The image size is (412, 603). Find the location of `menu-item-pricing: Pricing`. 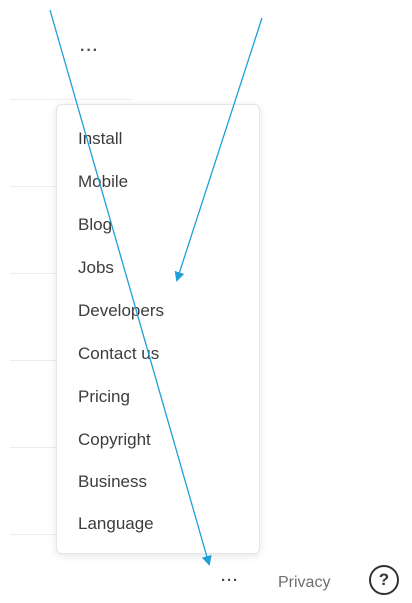

menu-item-pricing: Pricing is located at coordinates (104, 397).